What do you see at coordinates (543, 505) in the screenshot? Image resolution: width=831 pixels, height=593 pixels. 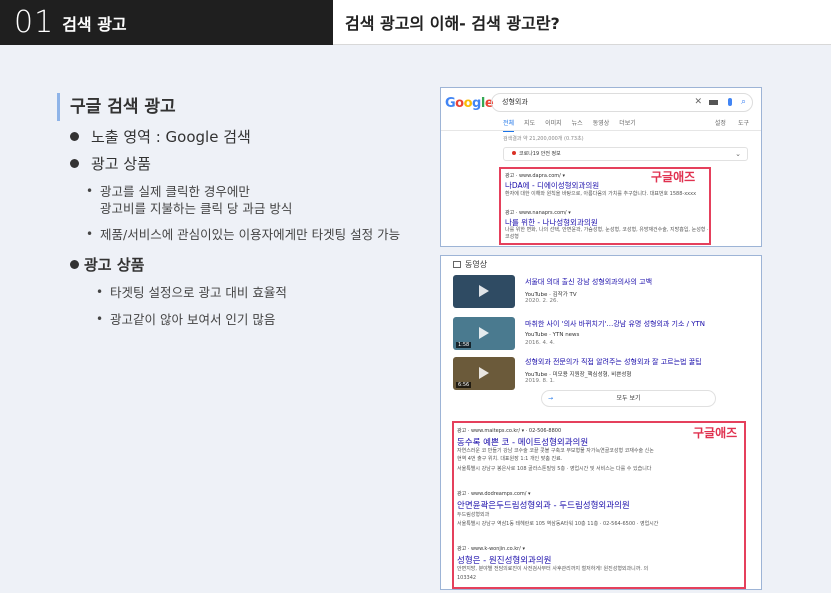 I see `ad-headline: 안면윤곽은두드림성형외과 - 두드림성형외과의원` at bounding box center [543, 505].